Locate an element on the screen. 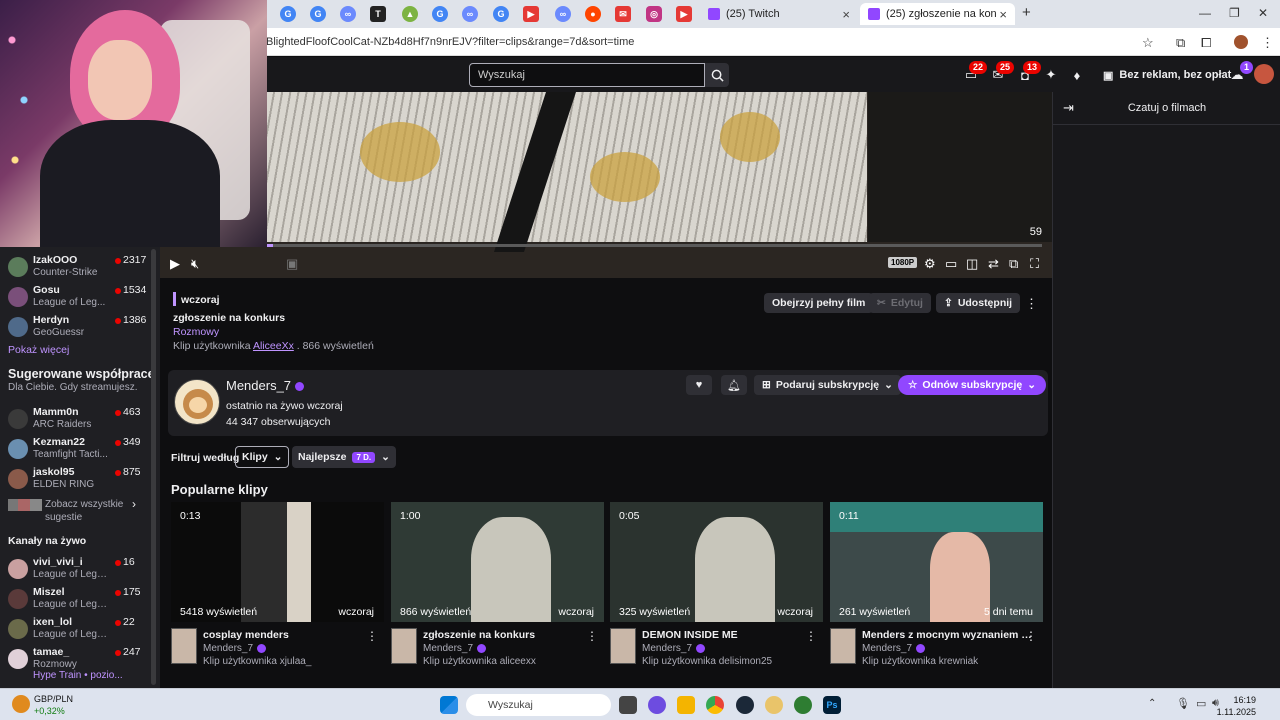 The height and width of the screenshot is (720, 1280). share-button: ⇪ Udostępnij is located at coordinates (978, 303).